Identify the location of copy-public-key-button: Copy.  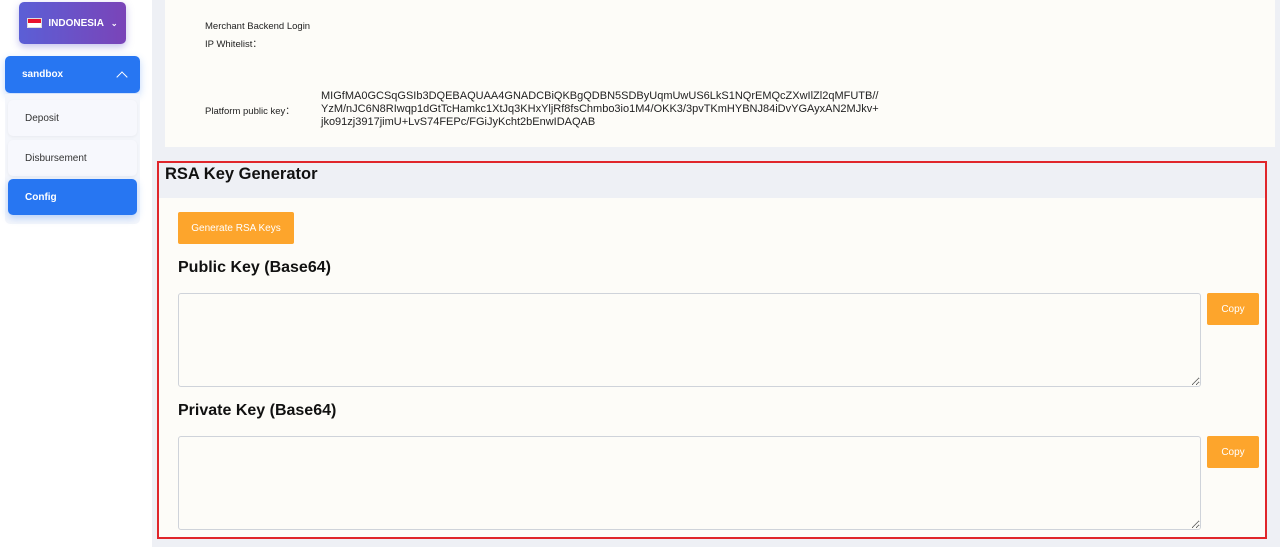
(1233, 309).